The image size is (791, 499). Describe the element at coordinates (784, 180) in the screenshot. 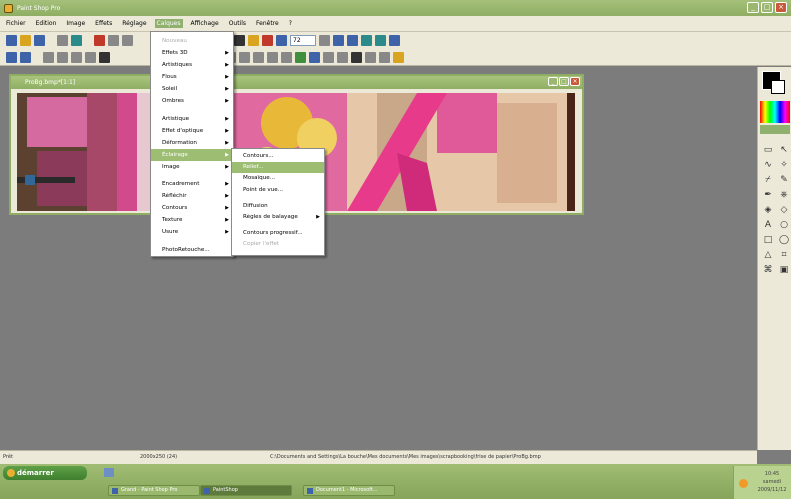

I see `brush-tool-icon: ✎` at that location.